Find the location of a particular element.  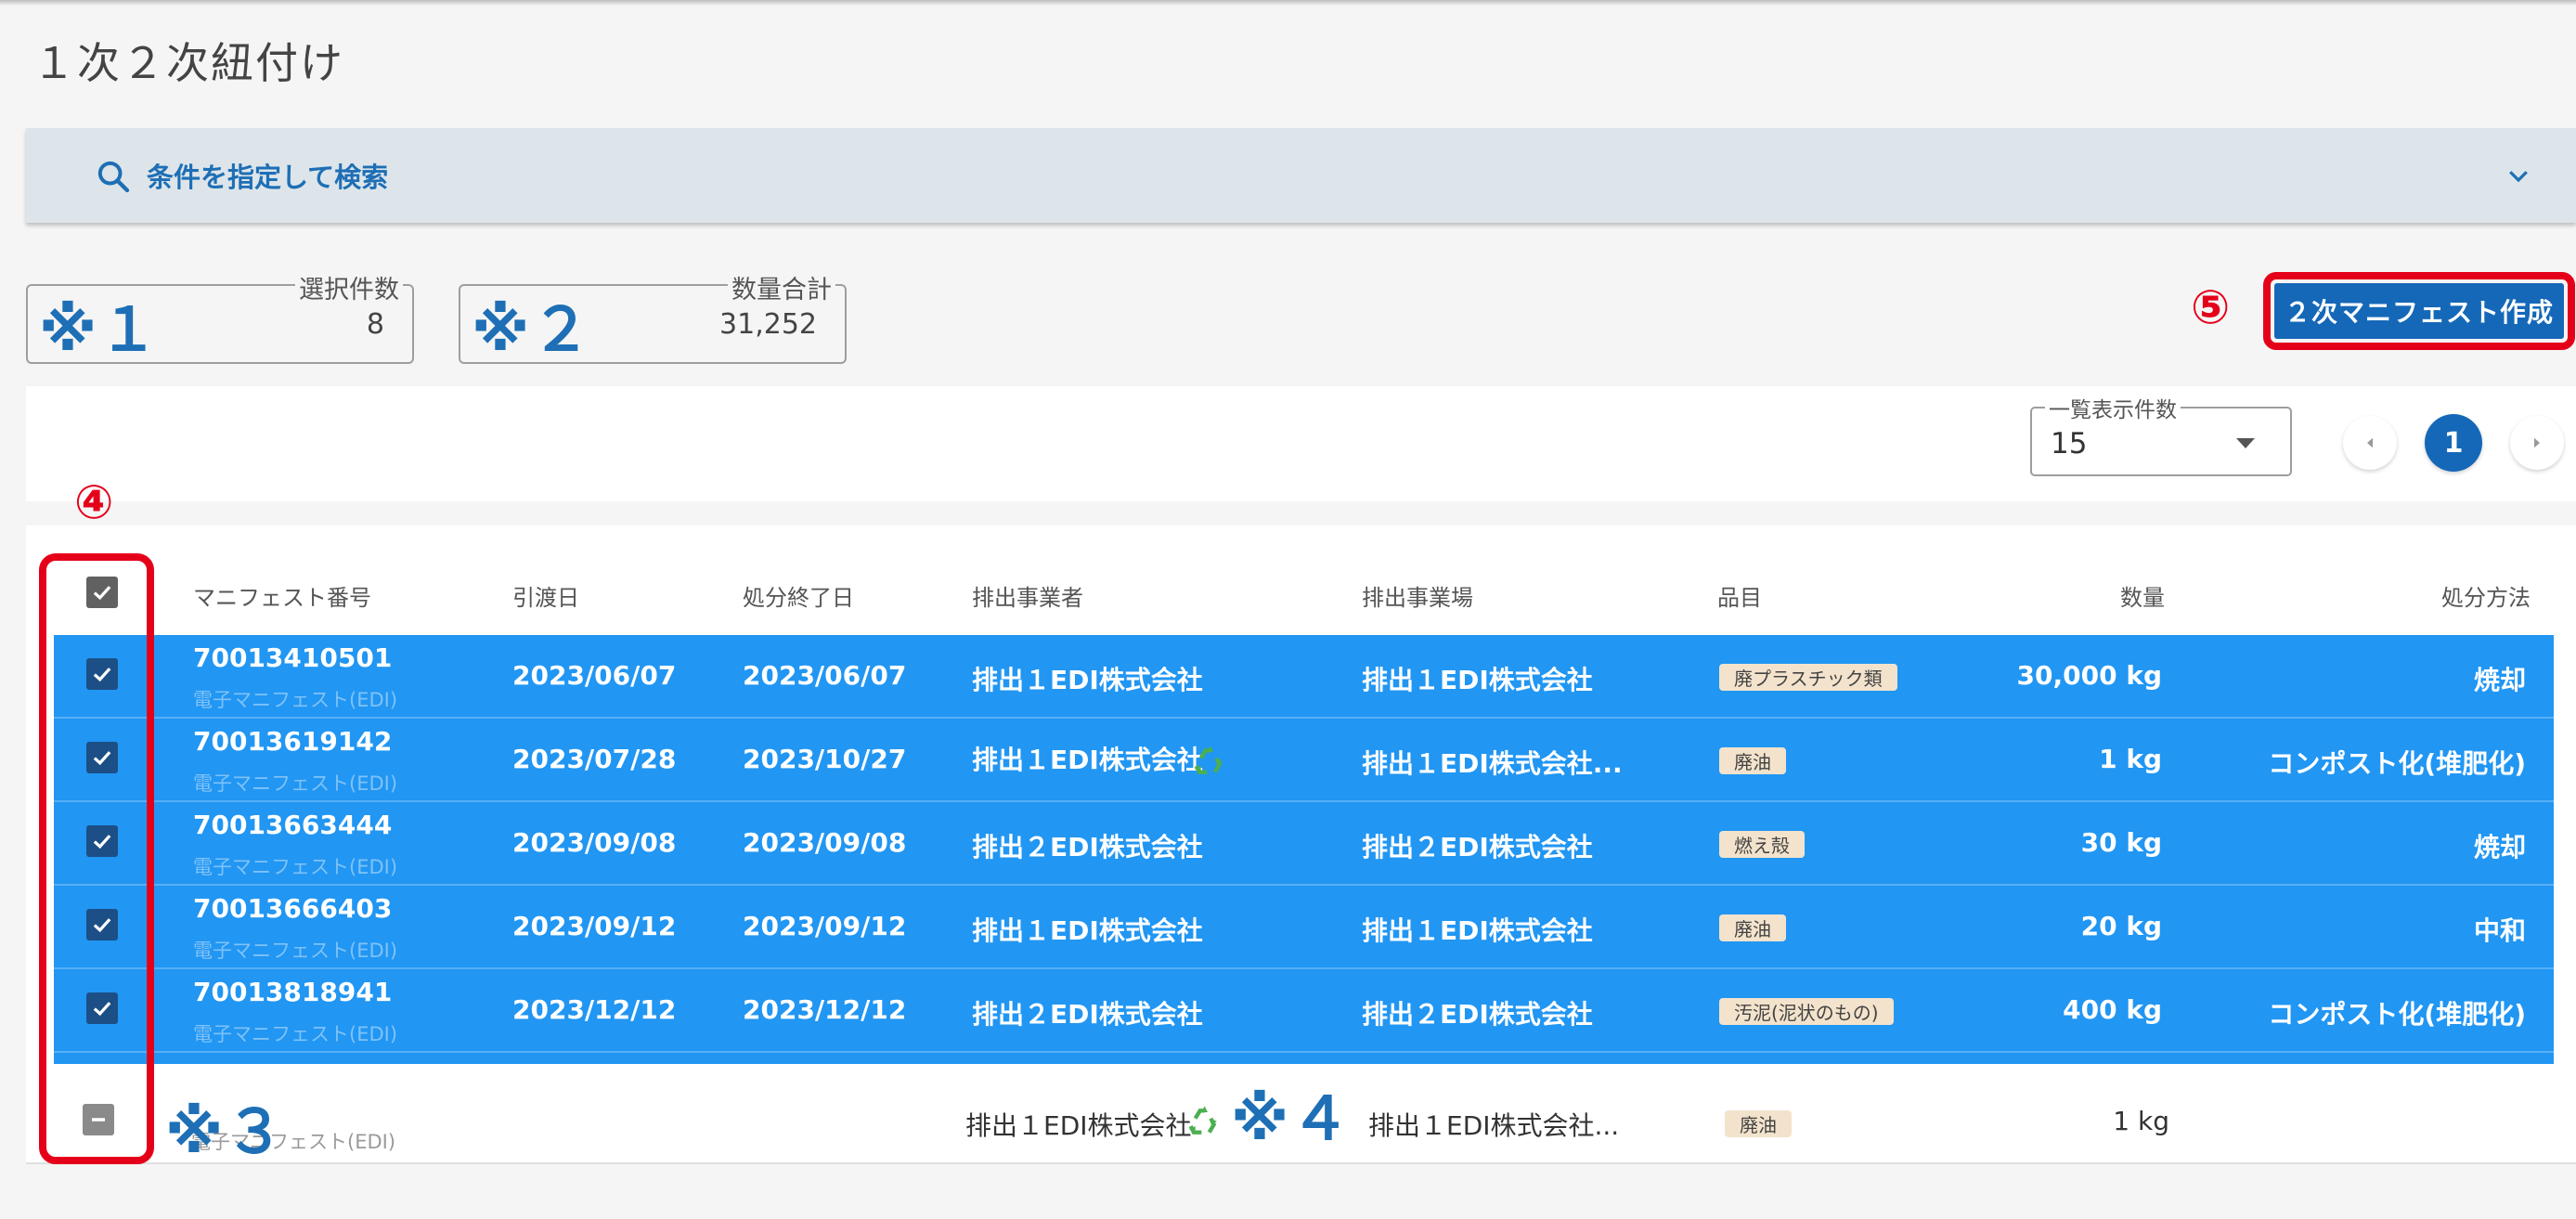

column-header-emission-site: 排出事業場 is located at coordinates (1417, 598).